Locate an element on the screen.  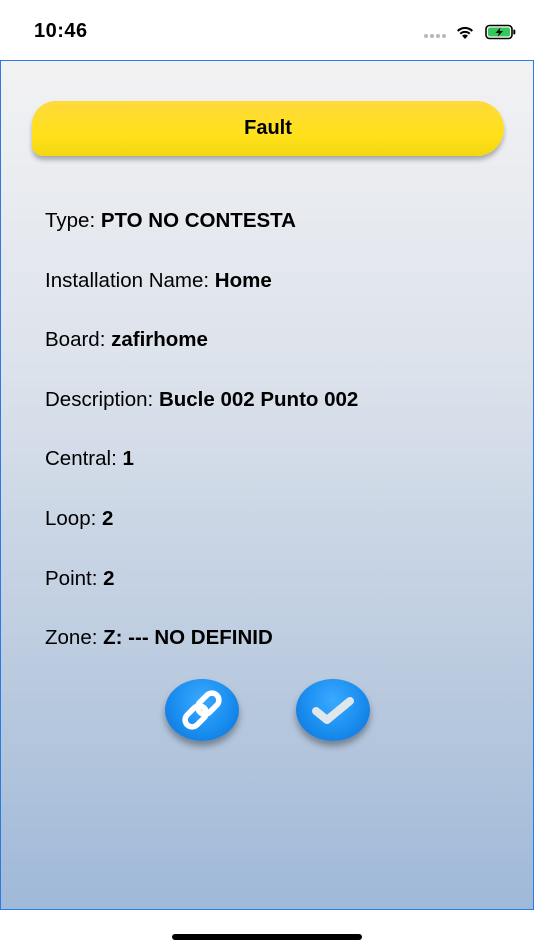
type-value: PTO NO CONTESTA is located at coordinates (198, 220).